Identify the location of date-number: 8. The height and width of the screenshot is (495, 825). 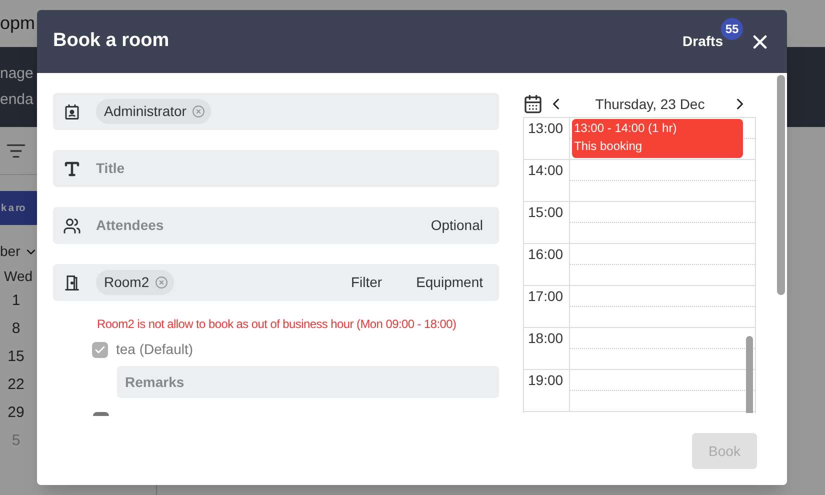
(16, 329).